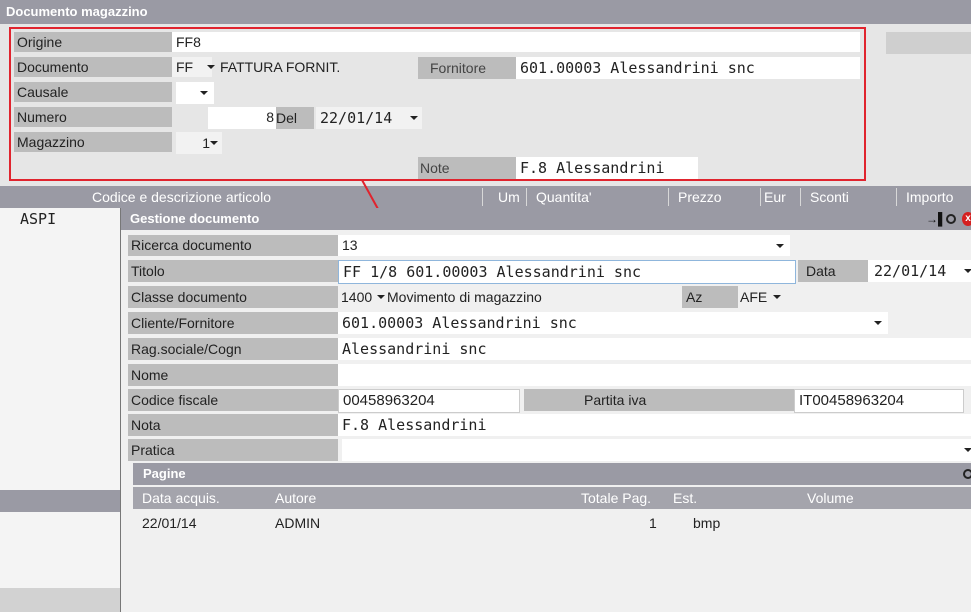  I want to click on col-totale-pag: Totale Pag., so click(616, 498).